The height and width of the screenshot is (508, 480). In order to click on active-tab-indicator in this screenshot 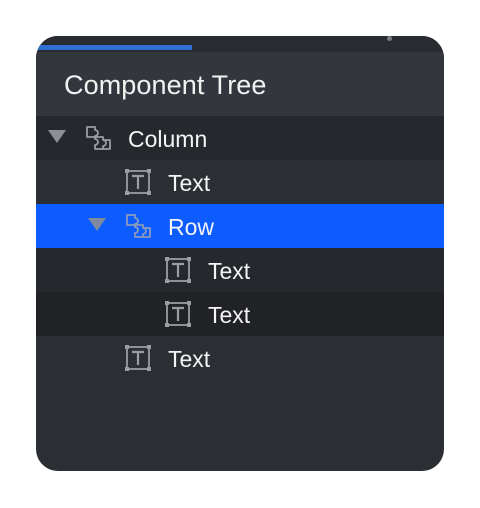, I will do `click(114, 47)`.